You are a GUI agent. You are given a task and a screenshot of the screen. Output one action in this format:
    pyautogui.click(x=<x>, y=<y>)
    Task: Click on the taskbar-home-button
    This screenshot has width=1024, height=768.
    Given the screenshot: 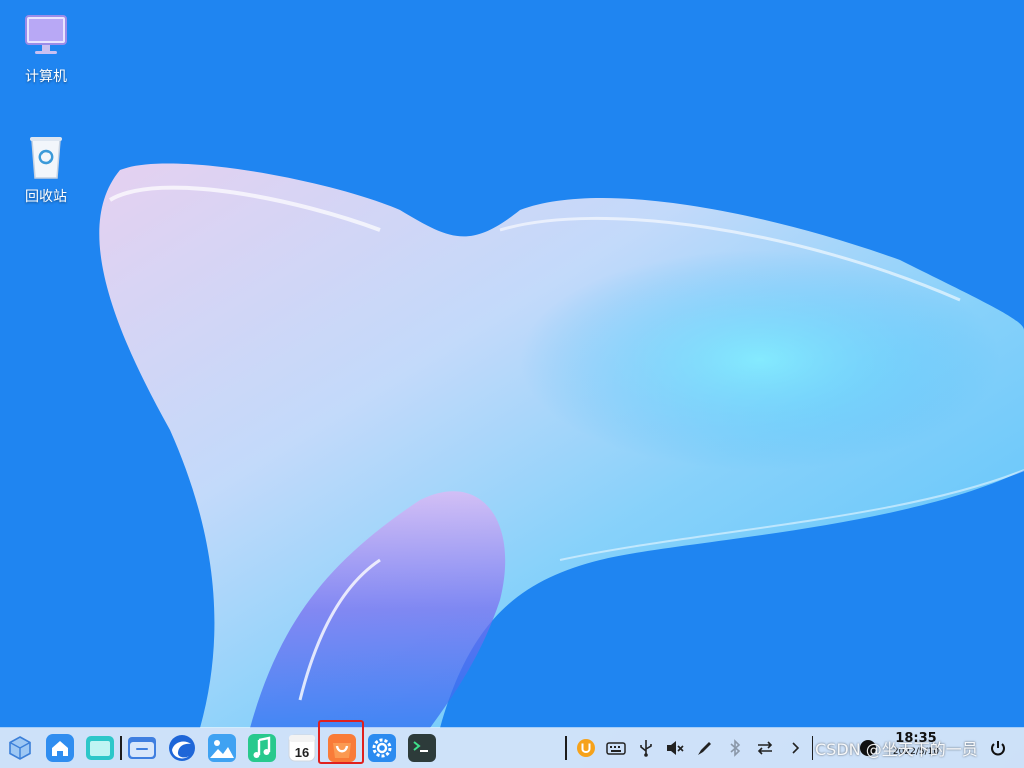 What is the action you would take?
    pyautogui.click(x=60, y=748)
    